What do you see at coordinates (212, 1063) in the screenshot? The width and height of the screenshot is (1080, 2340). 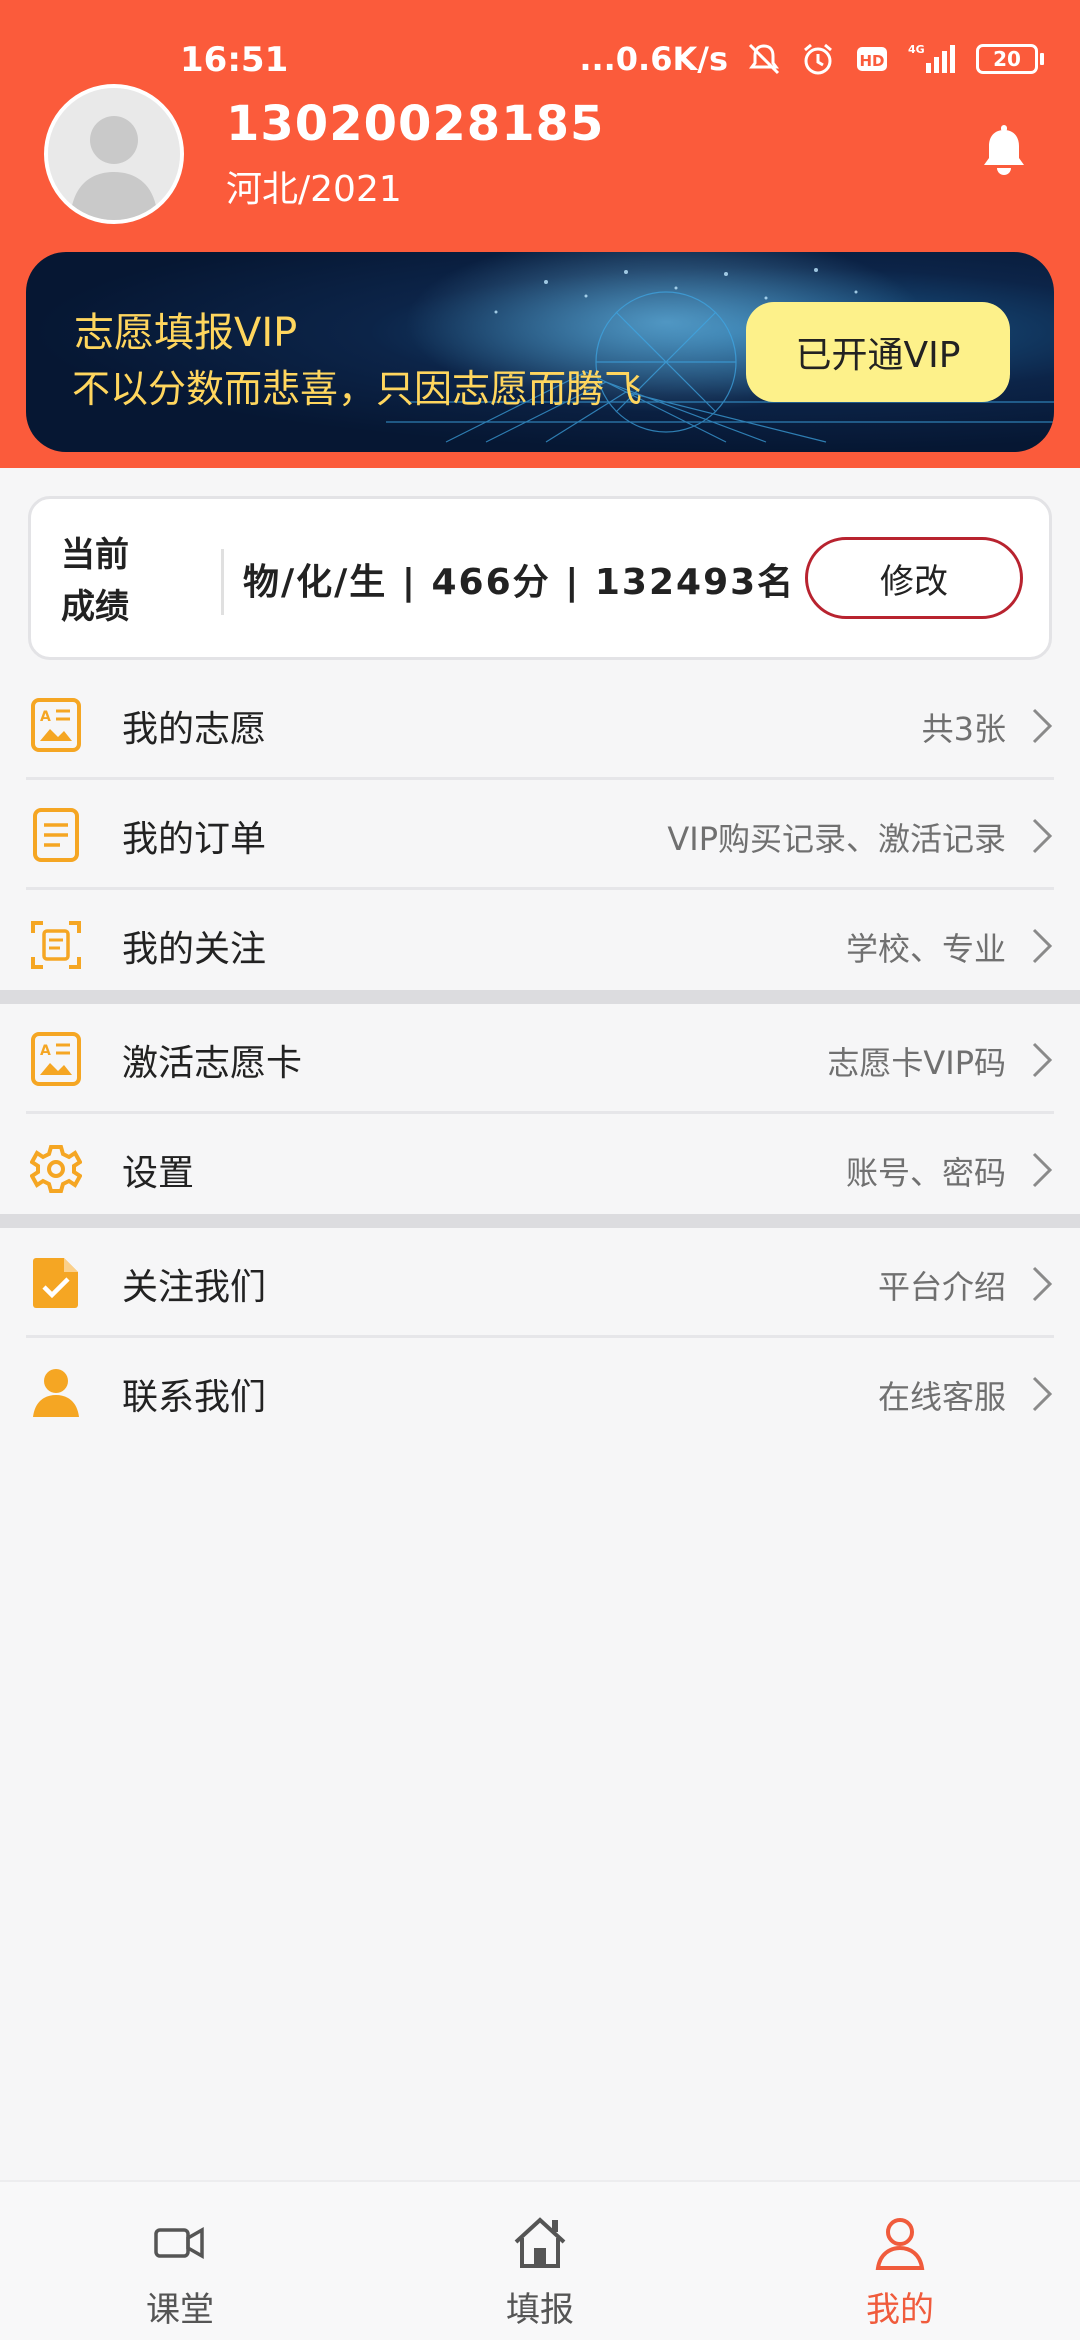 I see `menu-label: 激活志愿卡` at bounding box center [212, 1063].